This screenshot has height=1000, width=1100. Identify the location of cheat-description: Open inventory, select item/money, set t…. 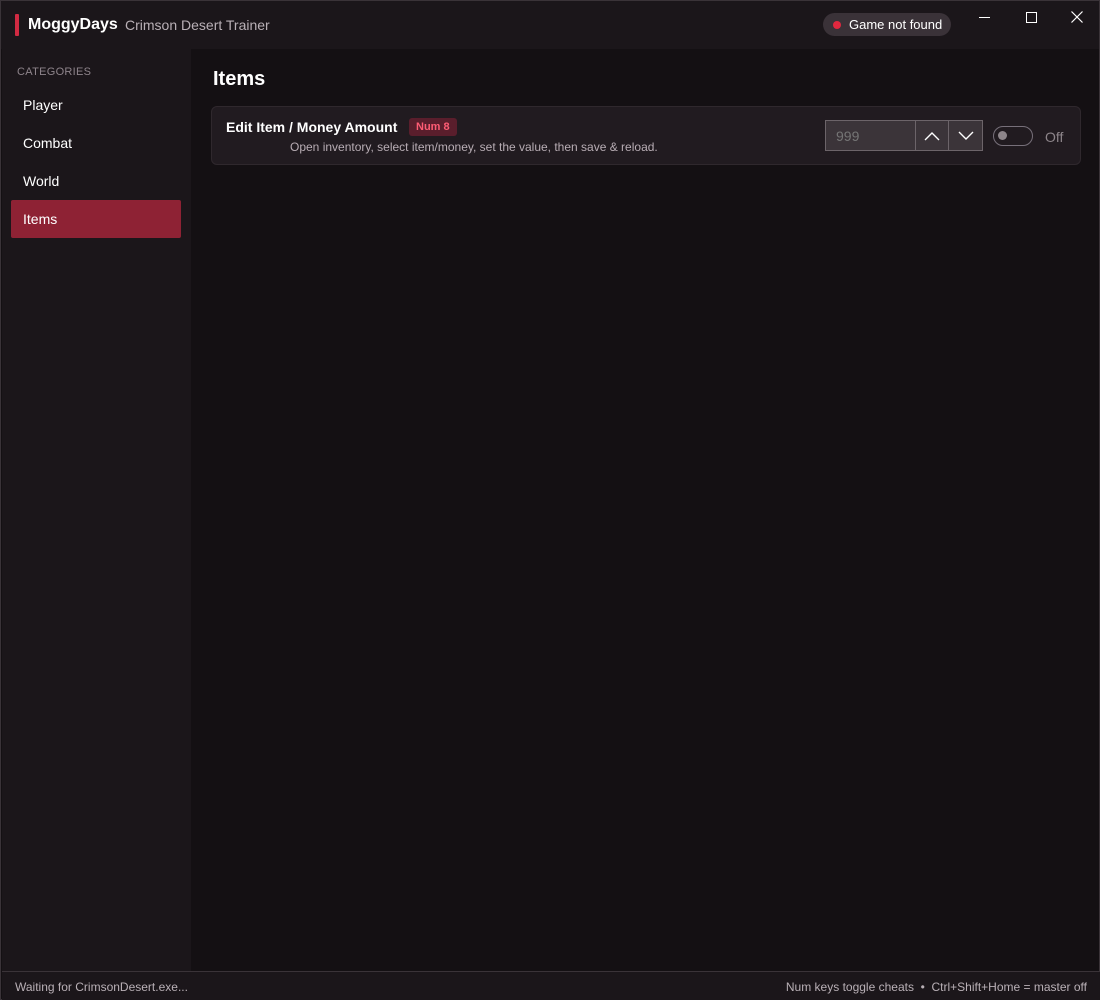
(474, 147).